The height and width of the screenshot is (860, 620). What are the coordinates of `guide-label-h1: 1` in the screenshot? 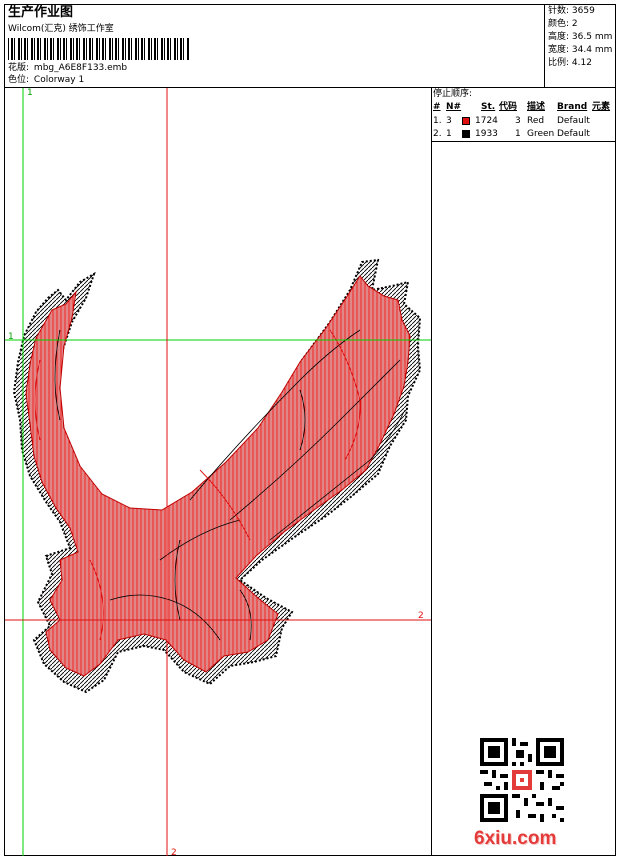 It's located at (11, 337).